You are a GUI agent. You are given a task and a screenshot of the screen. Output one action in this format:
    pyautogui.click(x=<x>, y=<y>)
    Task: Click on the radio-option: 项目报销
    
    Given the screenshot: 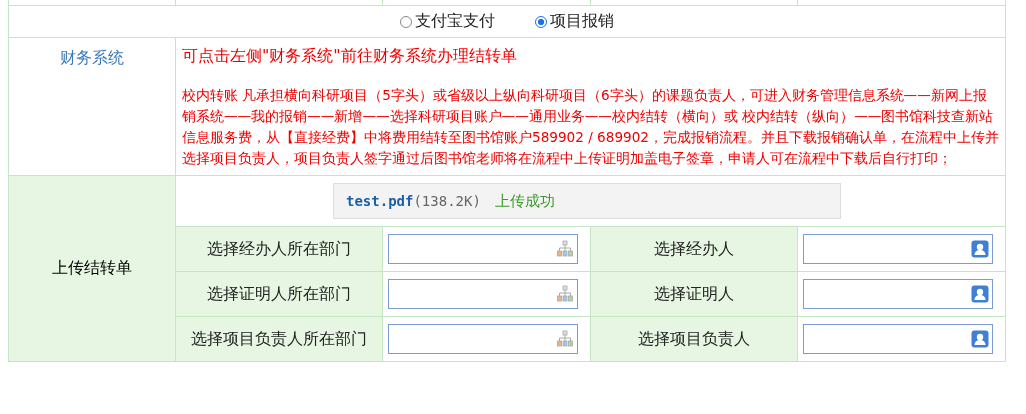 What is the action you would take?
    pyautogui.click(x=574, y=21)
    